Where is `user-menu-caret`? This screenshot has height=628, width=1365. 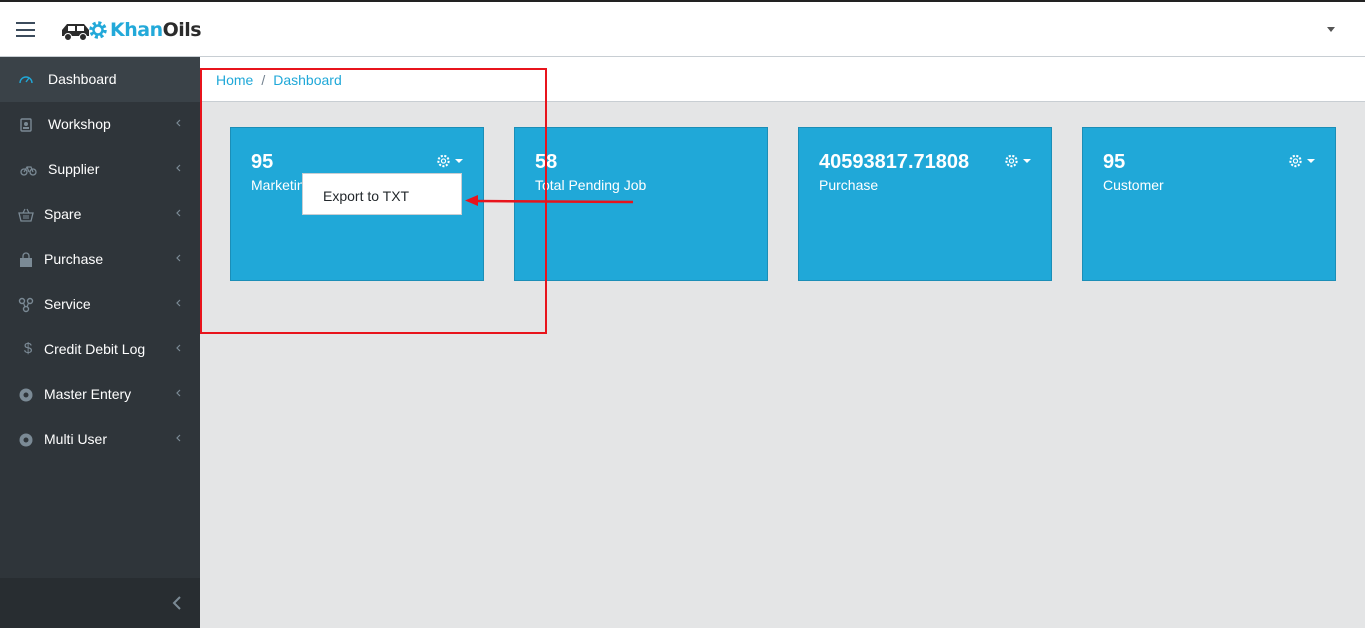
user-menu-caret is located at coordinates (1331, 29).